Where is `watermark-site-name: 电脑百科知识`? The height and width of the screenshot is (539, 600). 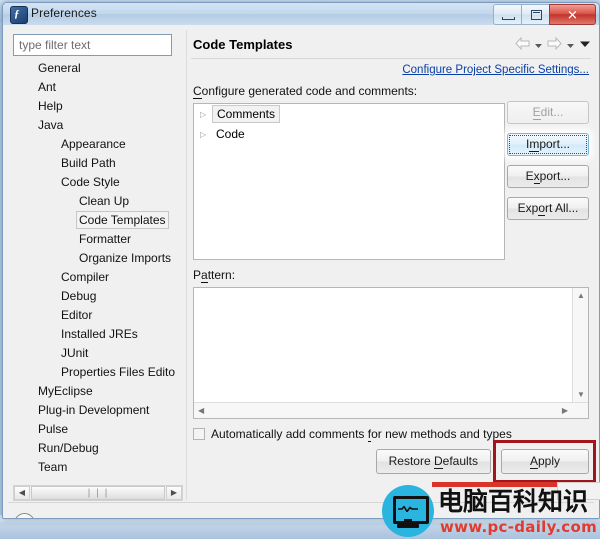
watermark-site-name: 电脑百科知识 is located at coordinates (513, 501).